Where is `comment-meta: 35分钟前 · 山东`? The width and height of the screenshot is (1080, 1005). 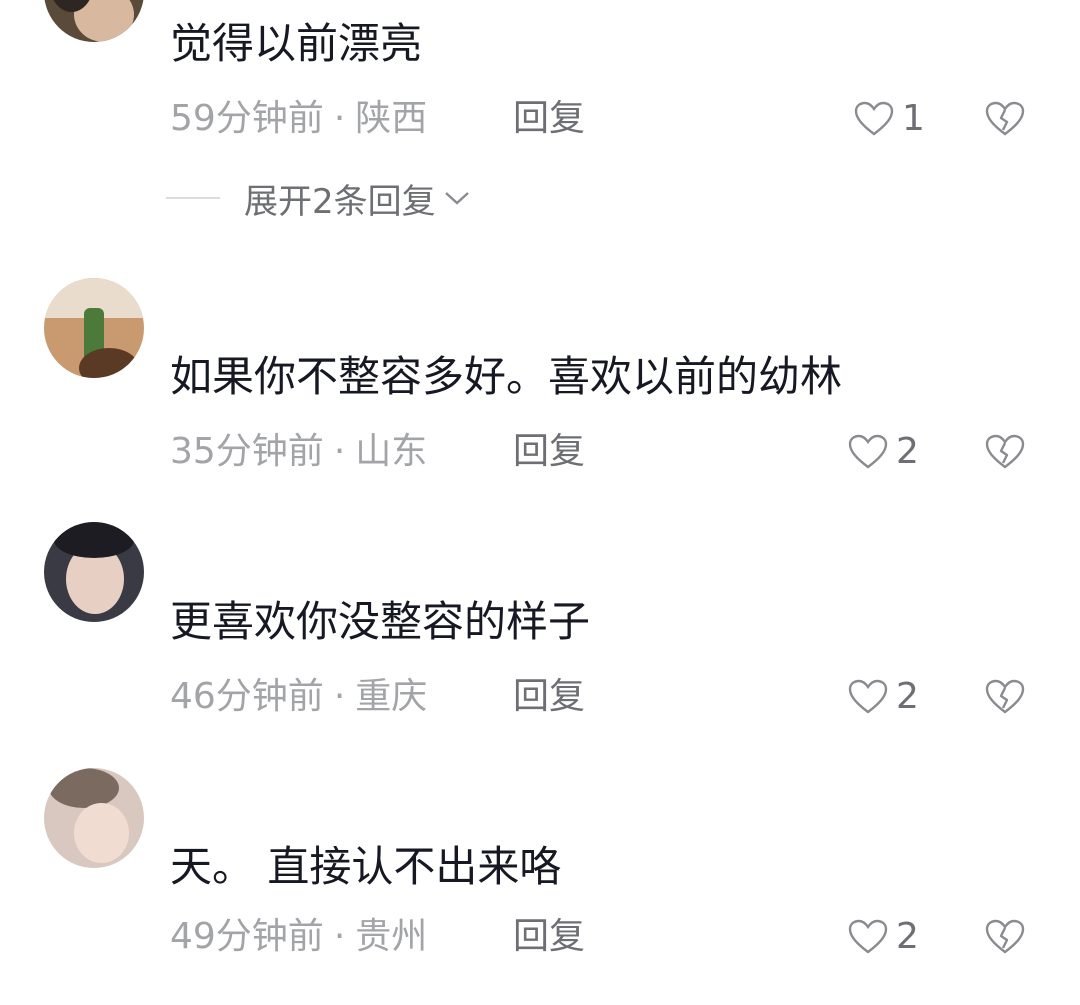
comment-meta: 35分钟前 · 山东 is located at coordinates (298, 452).